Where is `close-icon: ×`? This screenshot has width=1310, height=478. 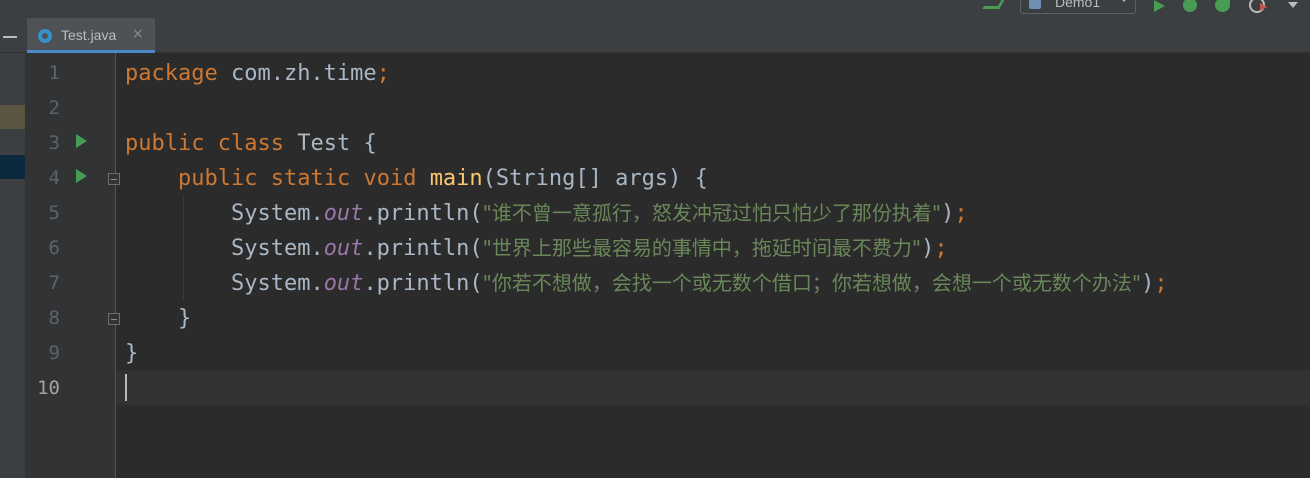
close-icon: × is located at coordinates (138, 34).